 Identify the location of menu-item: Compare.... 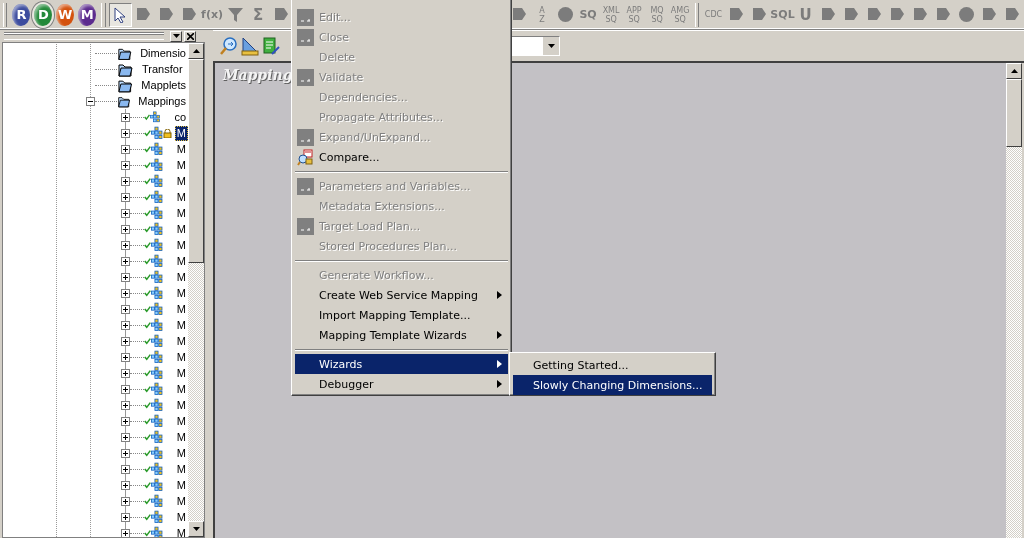
(401, 157).